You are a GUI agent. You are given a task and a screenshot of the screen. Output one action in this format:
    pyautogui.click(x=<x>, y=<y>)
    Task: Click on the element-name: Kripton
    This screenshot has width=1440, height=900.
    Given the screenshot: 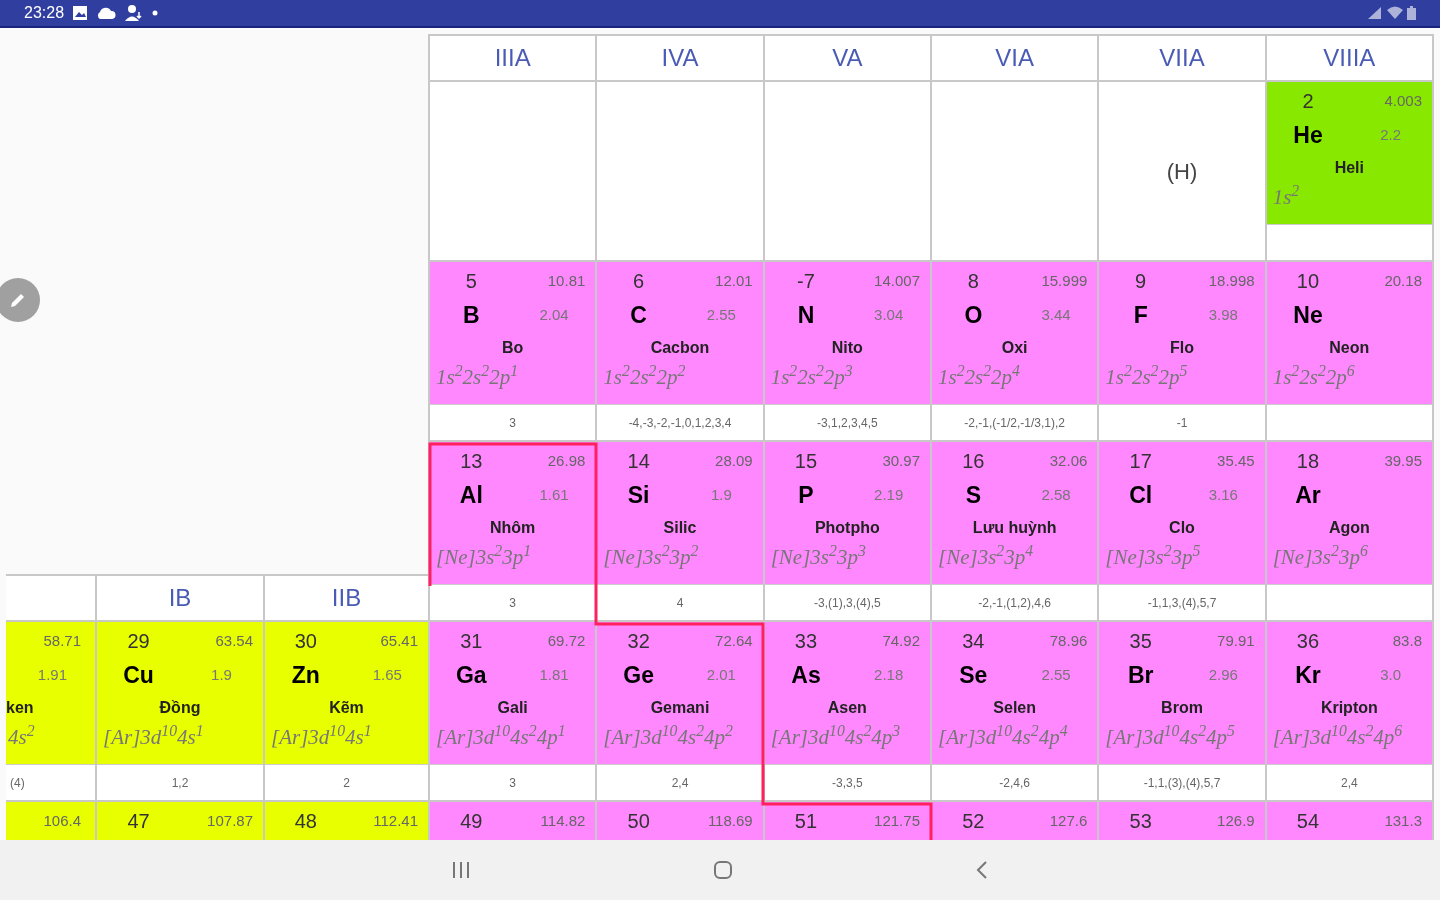 What is the action you would take?
    pyautogui.click(x=1349, y=708)
    